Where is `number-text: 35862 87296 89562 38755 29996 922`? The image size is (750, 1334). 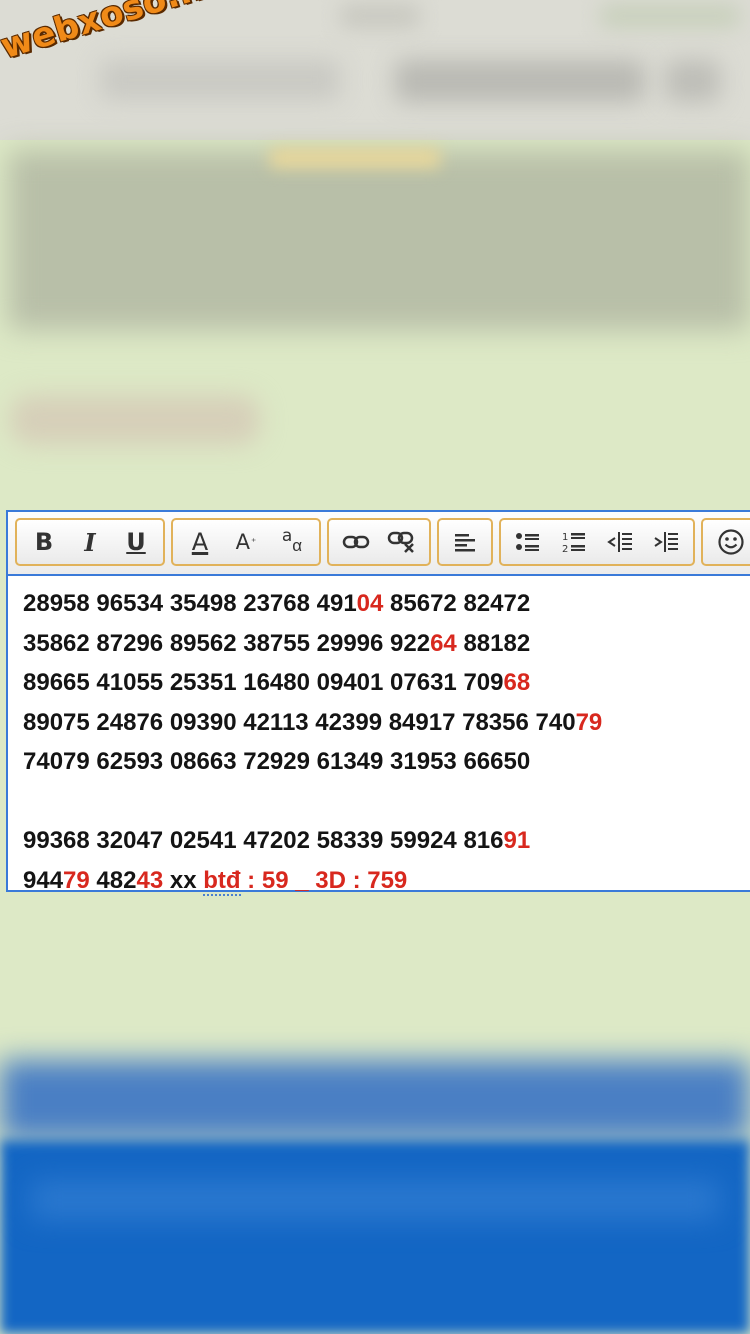
number-text: 35862 87296 89562 38755 29996 922 is located at coordinates (227, 643).